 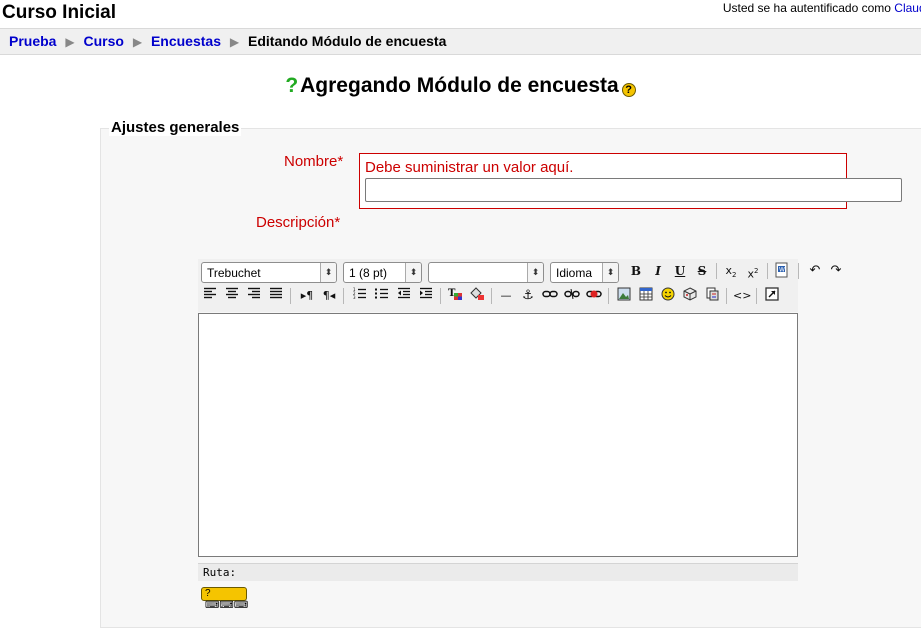 What do you see at coordinates (455, 296) in the screenshot?
I see `text-color-icon: T` at bounding box center [455, 296].